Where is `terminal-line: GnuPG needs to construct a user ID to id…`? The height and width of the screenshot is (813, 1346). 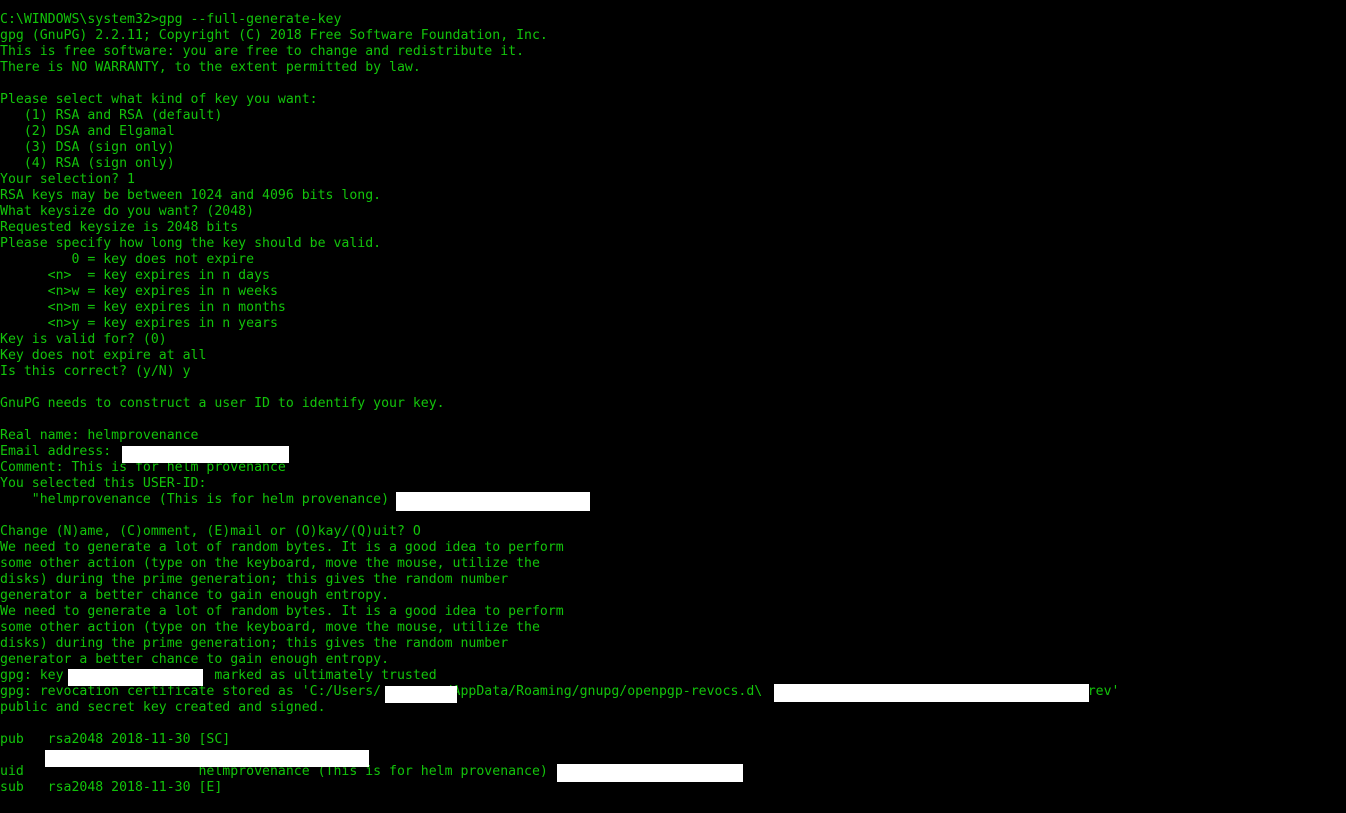 terminal-line: GnuPG needs to construct a user ID to id… is located at coordinates (222, 403).